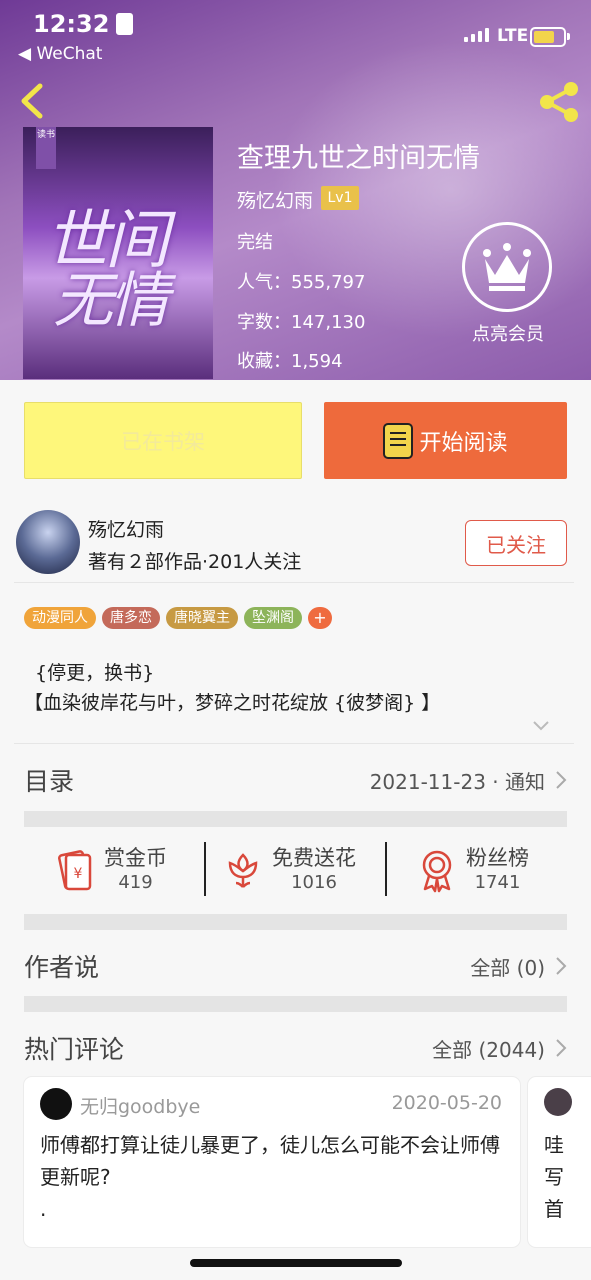  What do you see at coordinates (301, 282) in the screenshot?
I see `book-popularity: 人气：555,797` at bounding box center [301, 282].